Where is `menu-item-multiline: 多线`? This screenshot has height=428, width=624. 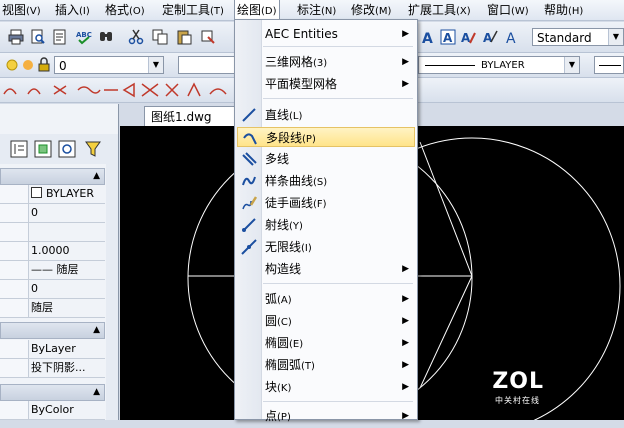
menu-item-multiline: 多线 is located at coordinates (326, 159).